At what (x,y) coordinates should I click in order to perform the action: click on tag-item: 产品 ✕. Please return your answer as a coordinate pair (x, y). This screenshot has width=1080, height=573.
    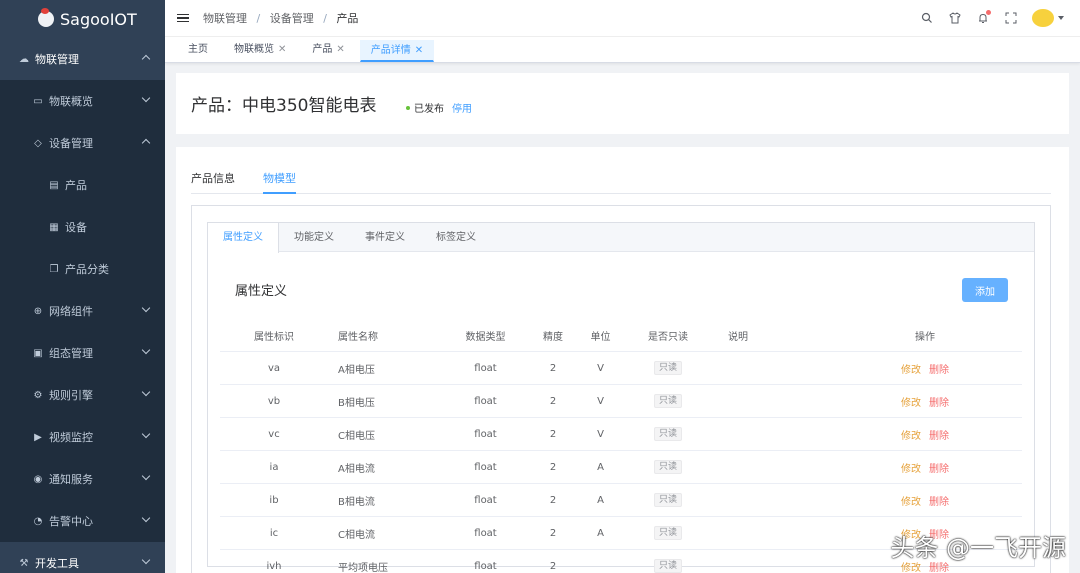
    Looking at the image, I should click on (328, 49).